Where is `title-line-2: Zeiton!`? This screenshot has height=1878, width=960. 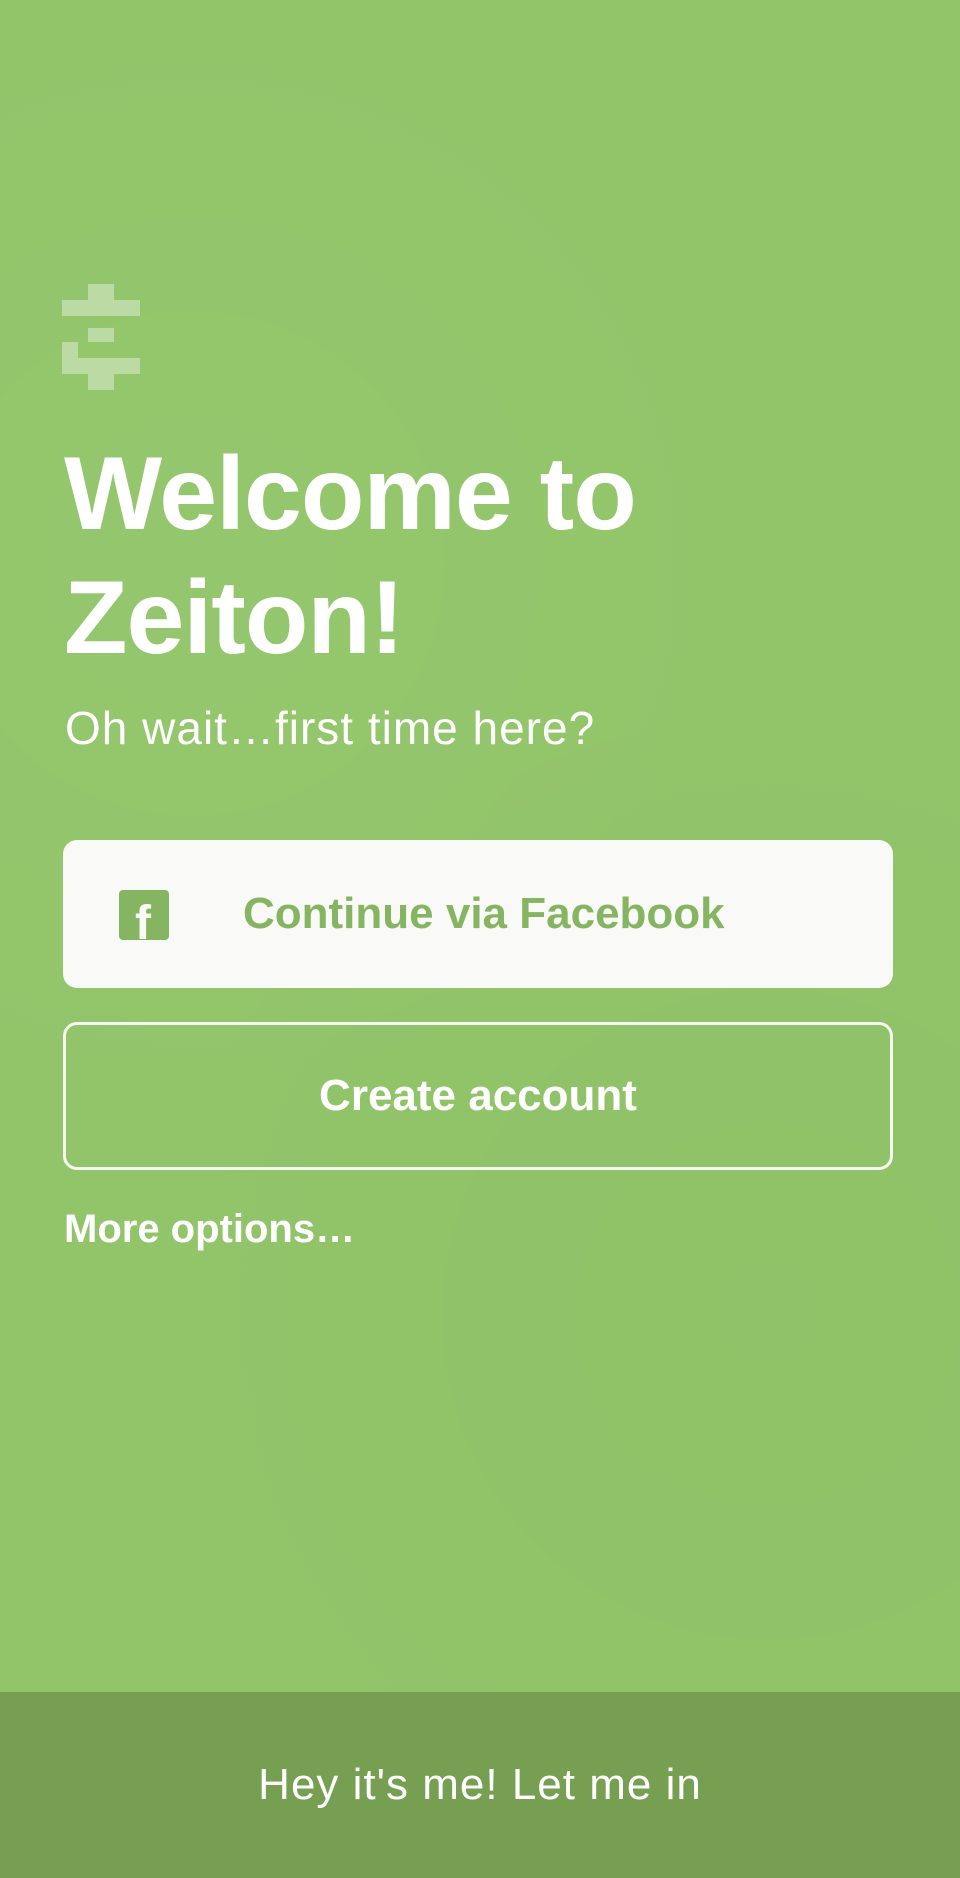
title-line-2: Zeiton! is located at coordinates (234, 618).